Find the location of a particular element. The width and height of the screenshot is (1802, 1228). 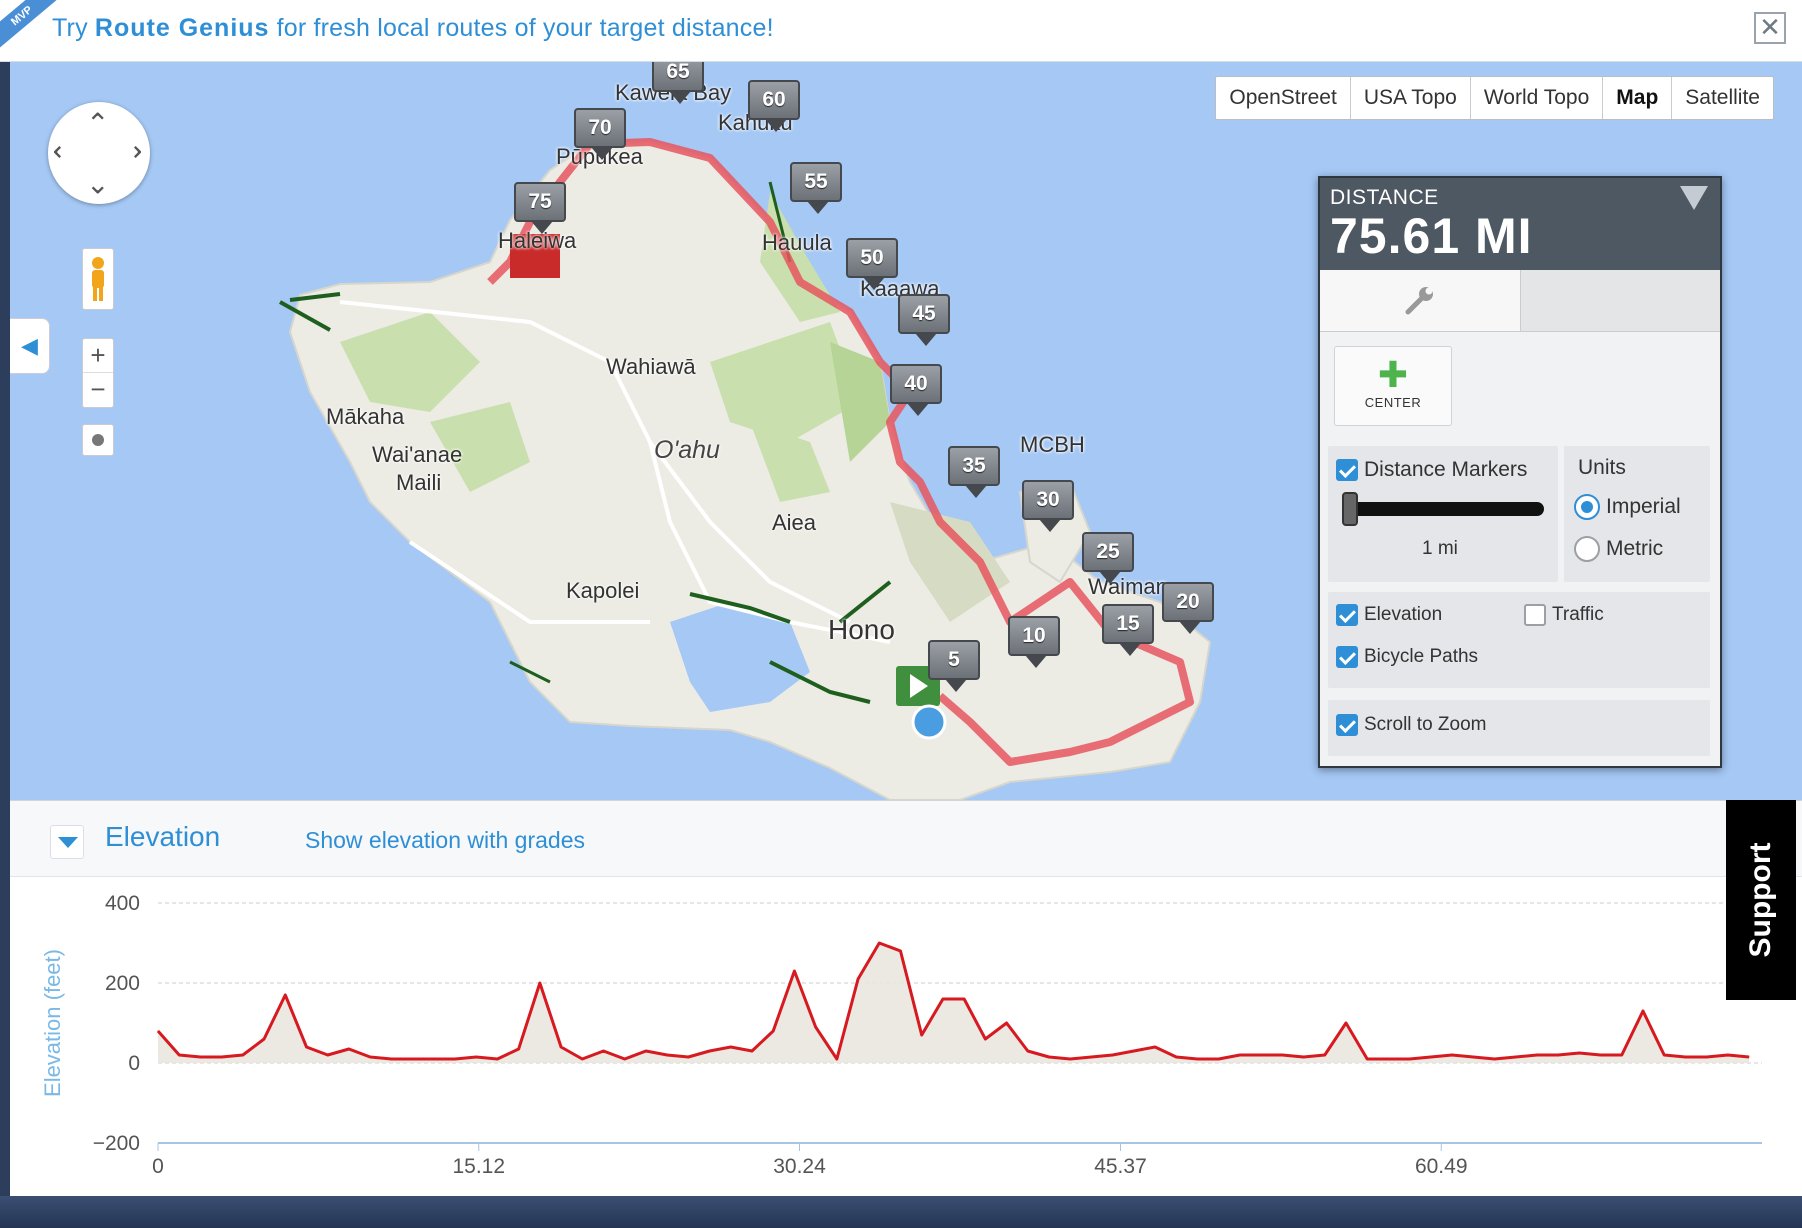

distance-marker: 70 is located at coordinates (600, 134).